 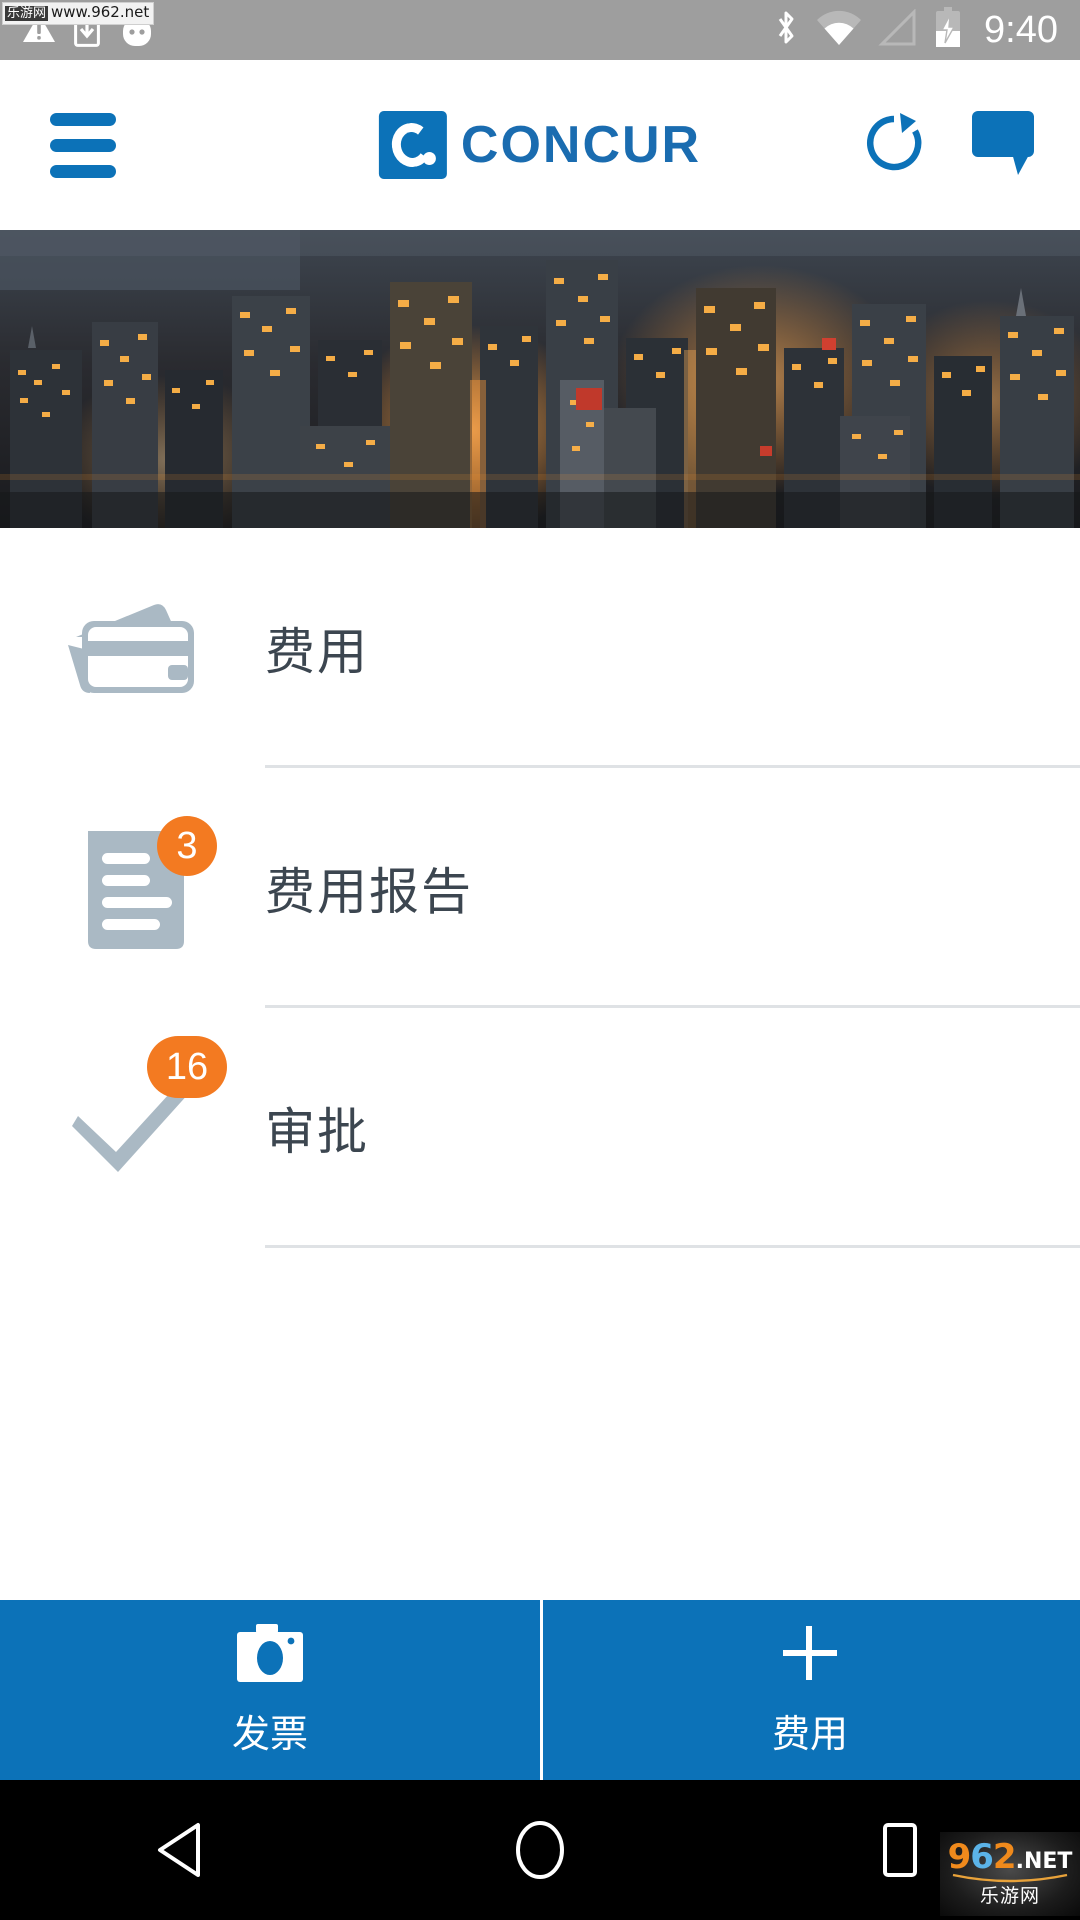 What do you see at coordinates (839, 30) in the screenshot?
I see `wifi-icon` at bounding box center [839, 30].